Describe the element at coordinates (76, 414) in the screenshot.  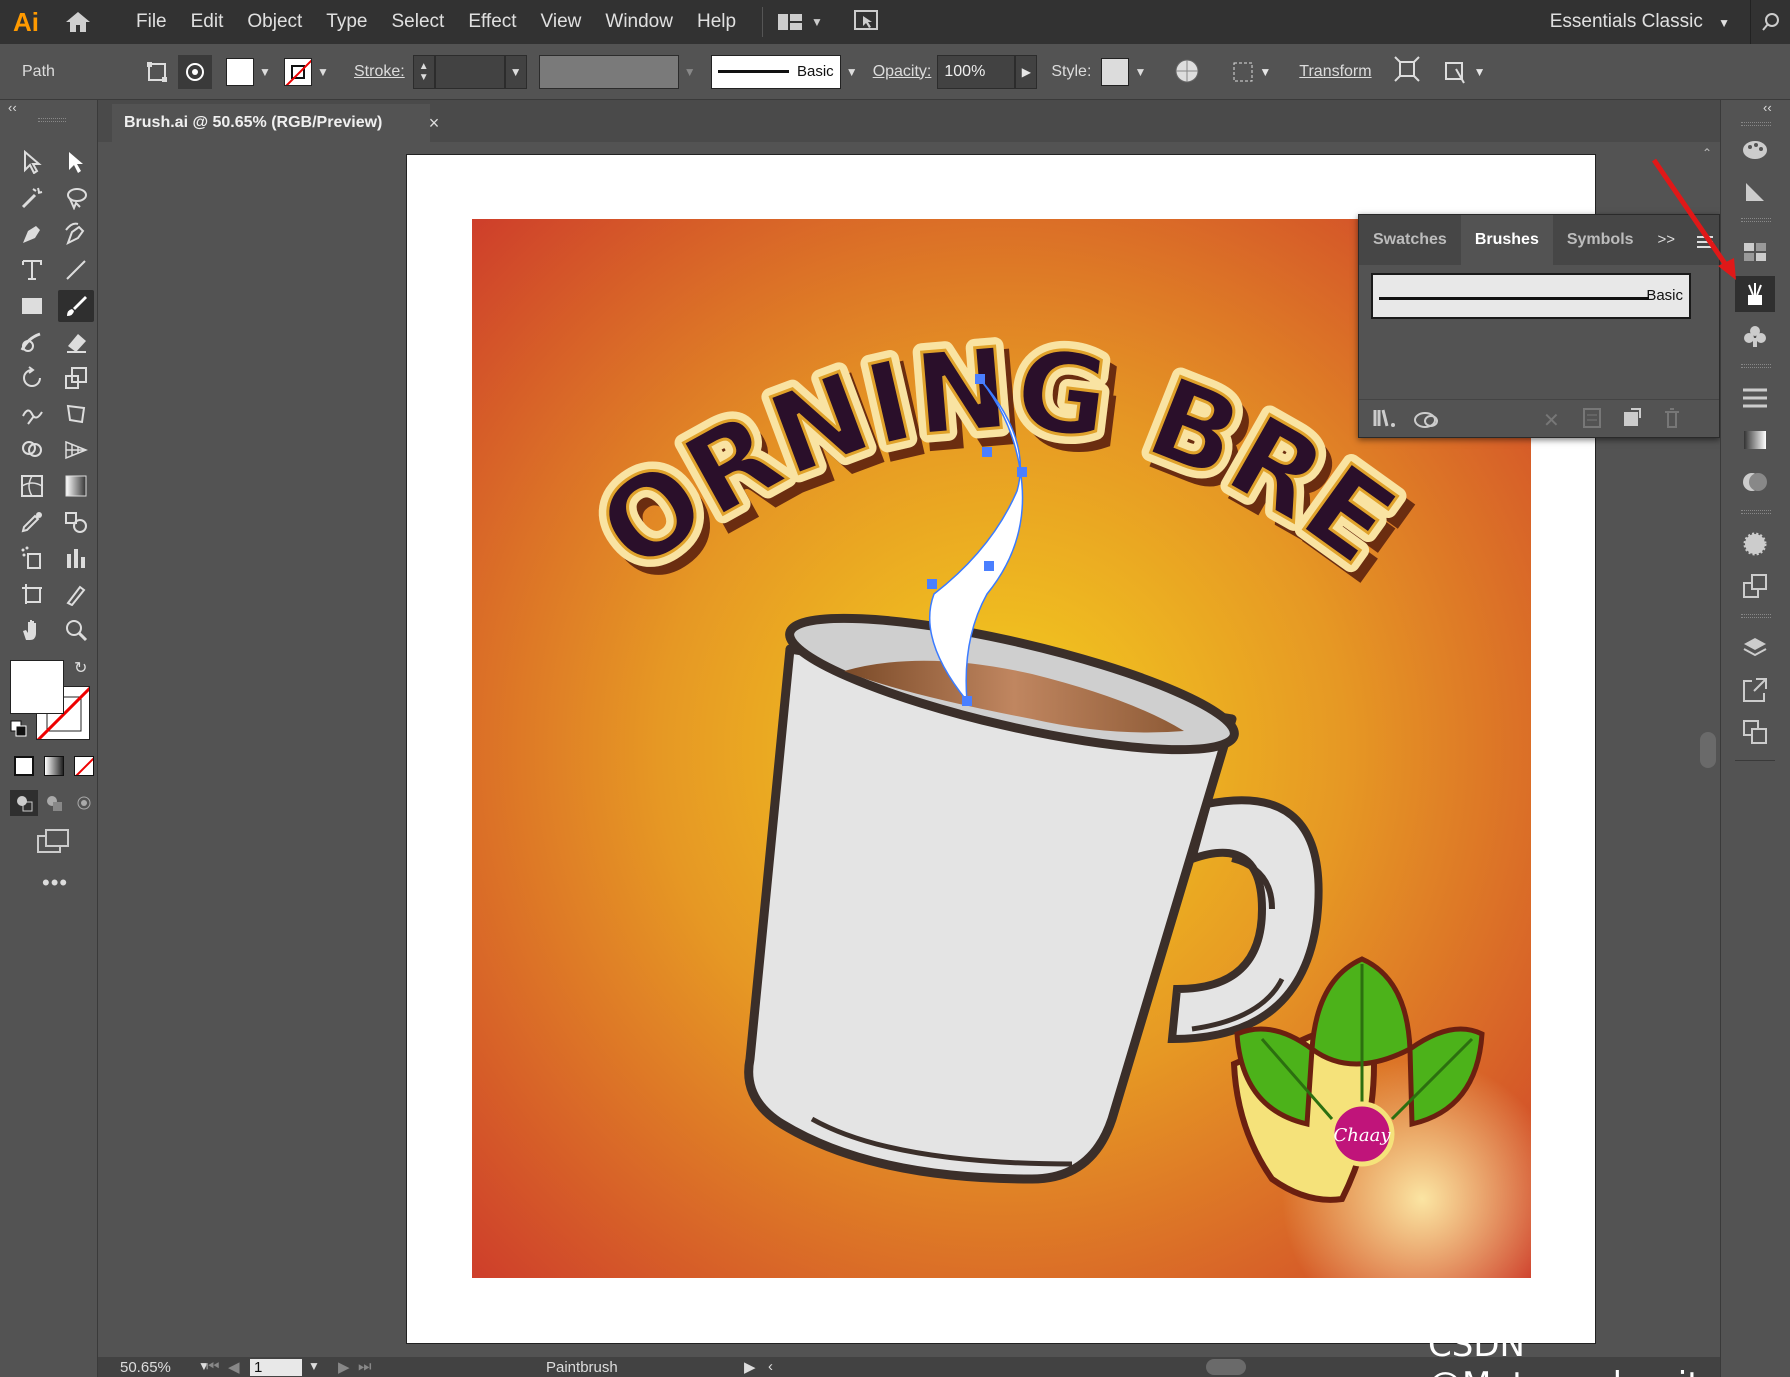
I see `free-transform-tool-icon` at that location.